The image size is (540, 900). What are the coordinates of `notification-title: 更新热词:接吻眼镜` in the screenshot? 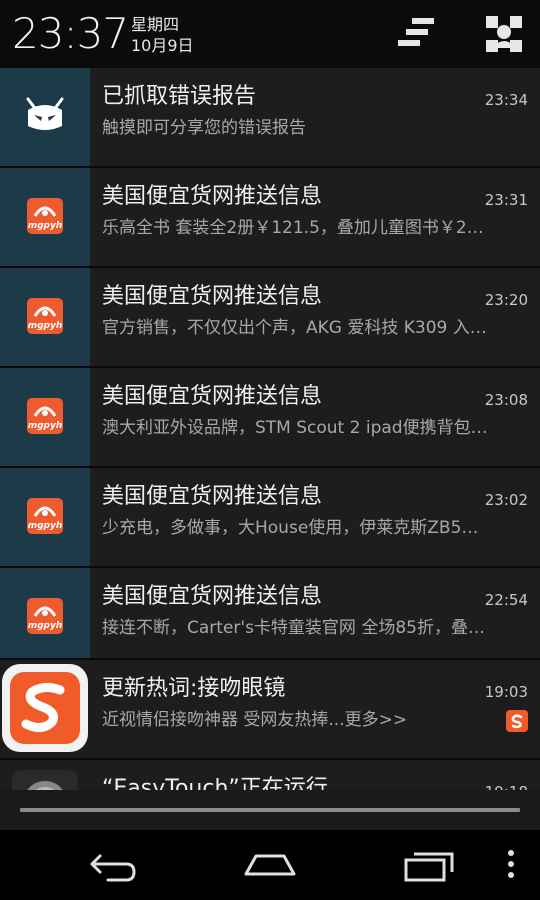 It's located at (194, 688).